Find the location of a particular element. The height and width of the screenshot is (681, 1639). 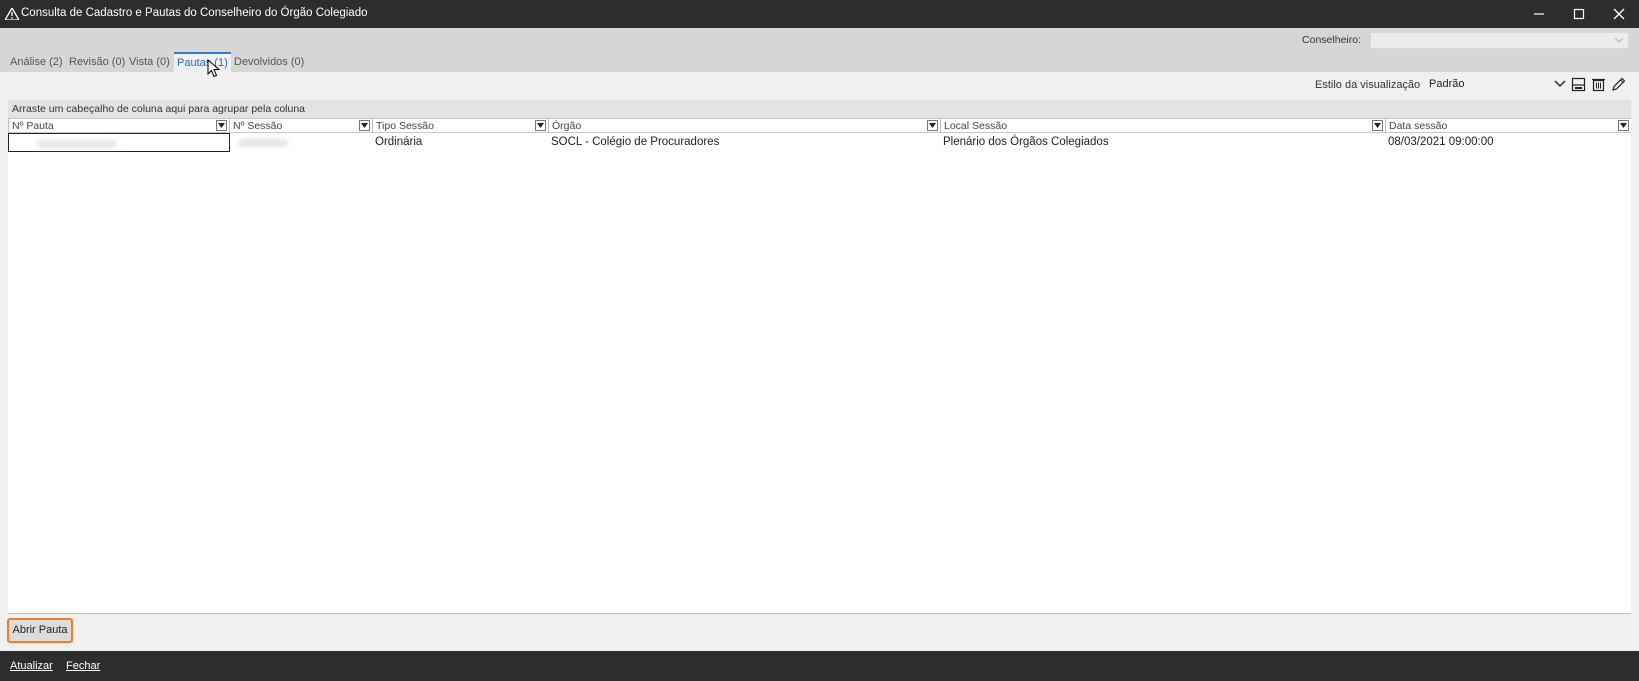

tab-vista: Vista (0) is located at coordinates (149, 62).